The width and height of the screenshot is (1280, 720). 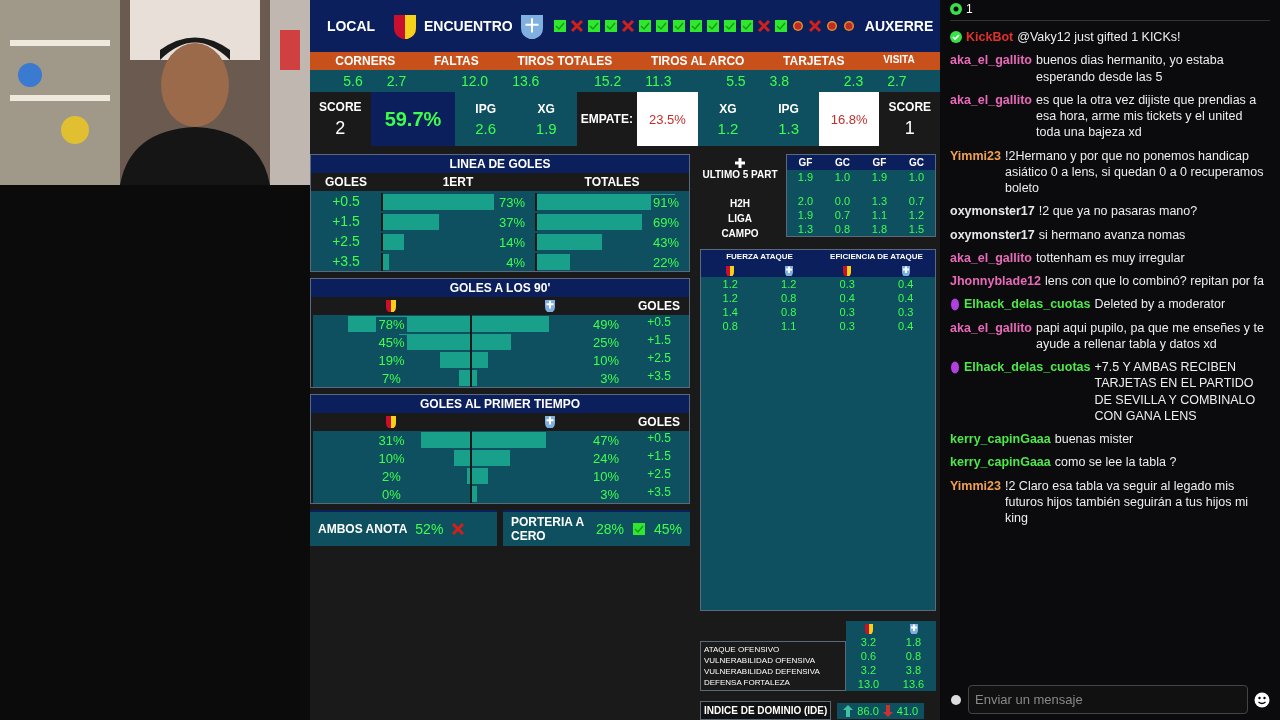 I want to click on row-label: VULNERABILIDAD OFENSIVA, so click(x=760, y=660).